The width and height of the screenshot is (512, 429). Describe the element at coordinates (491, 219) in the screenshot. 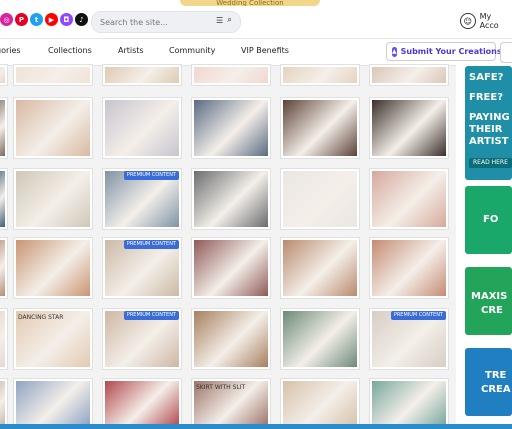

I see `ad-line: FO` at that location.